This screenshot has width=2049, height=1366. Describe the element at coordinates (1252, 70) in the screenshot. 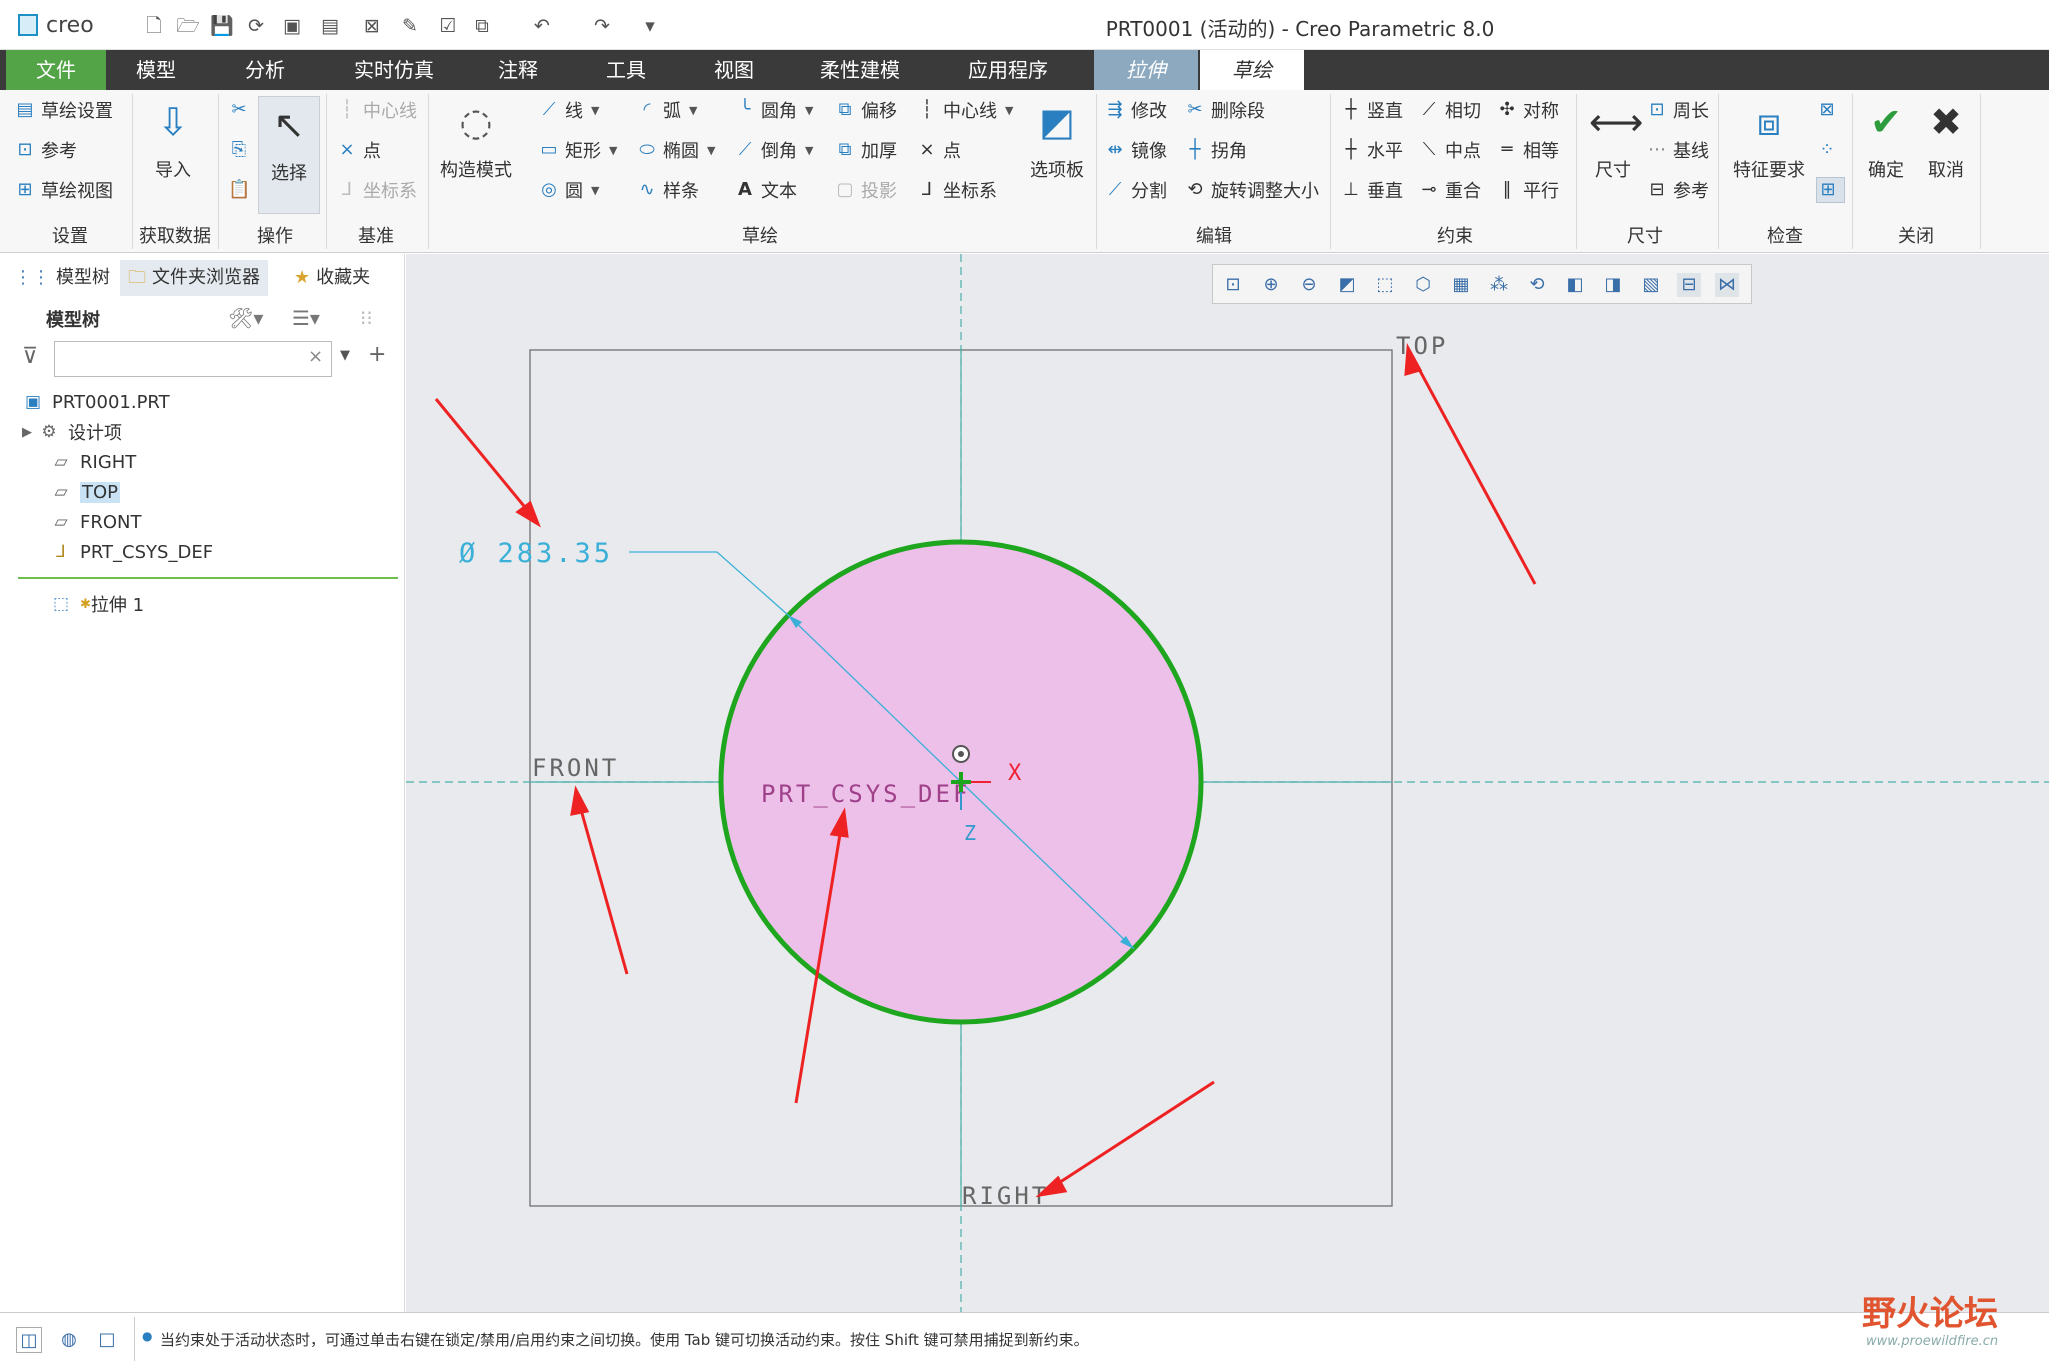

I see `tab-sketch: 草绘` at that location.